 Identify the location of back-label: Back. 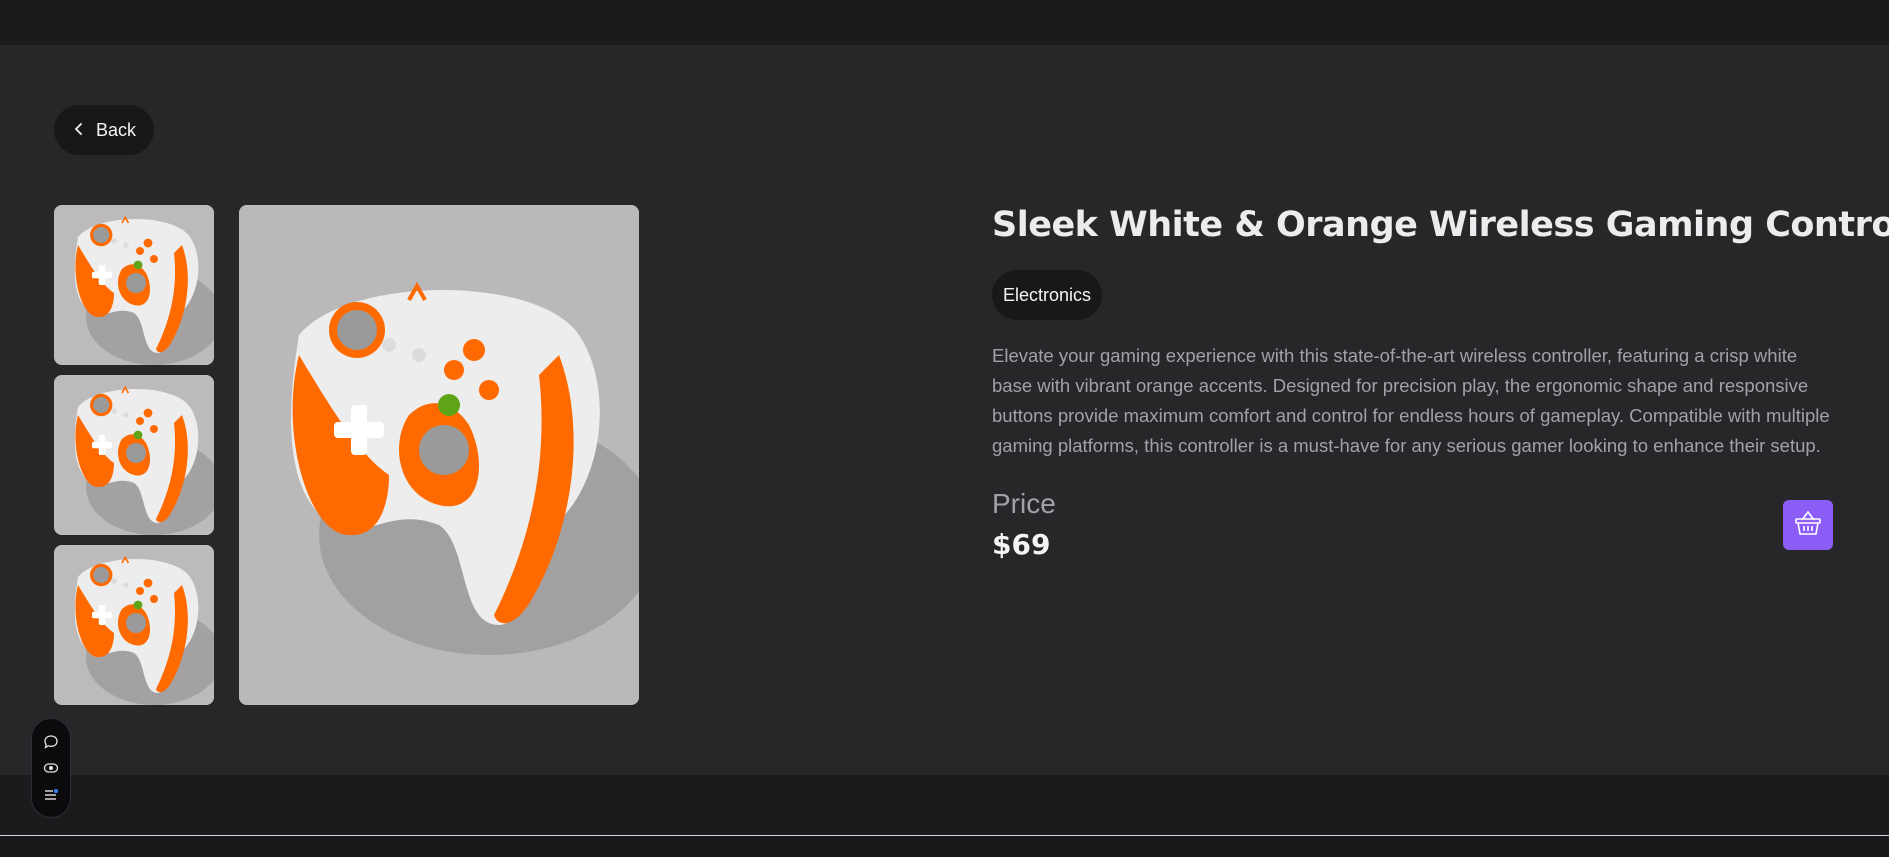
(116, 129).